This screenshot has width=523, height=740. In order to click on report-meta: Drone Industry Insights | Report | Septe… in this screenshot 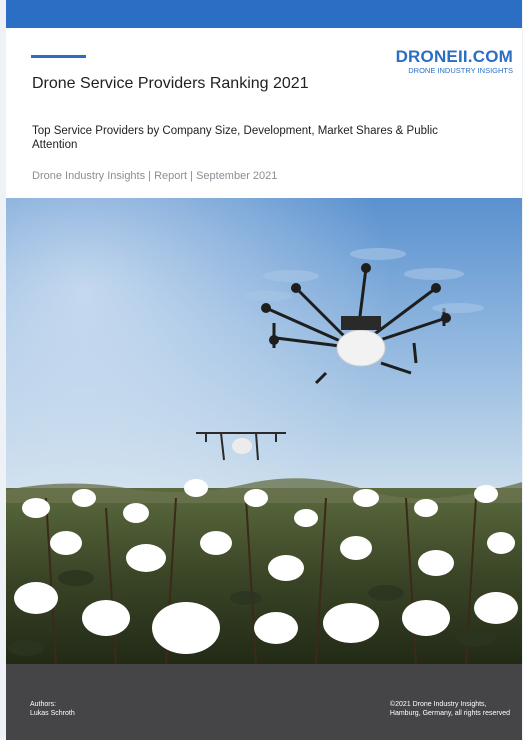, I will do `click(155, 176)`.